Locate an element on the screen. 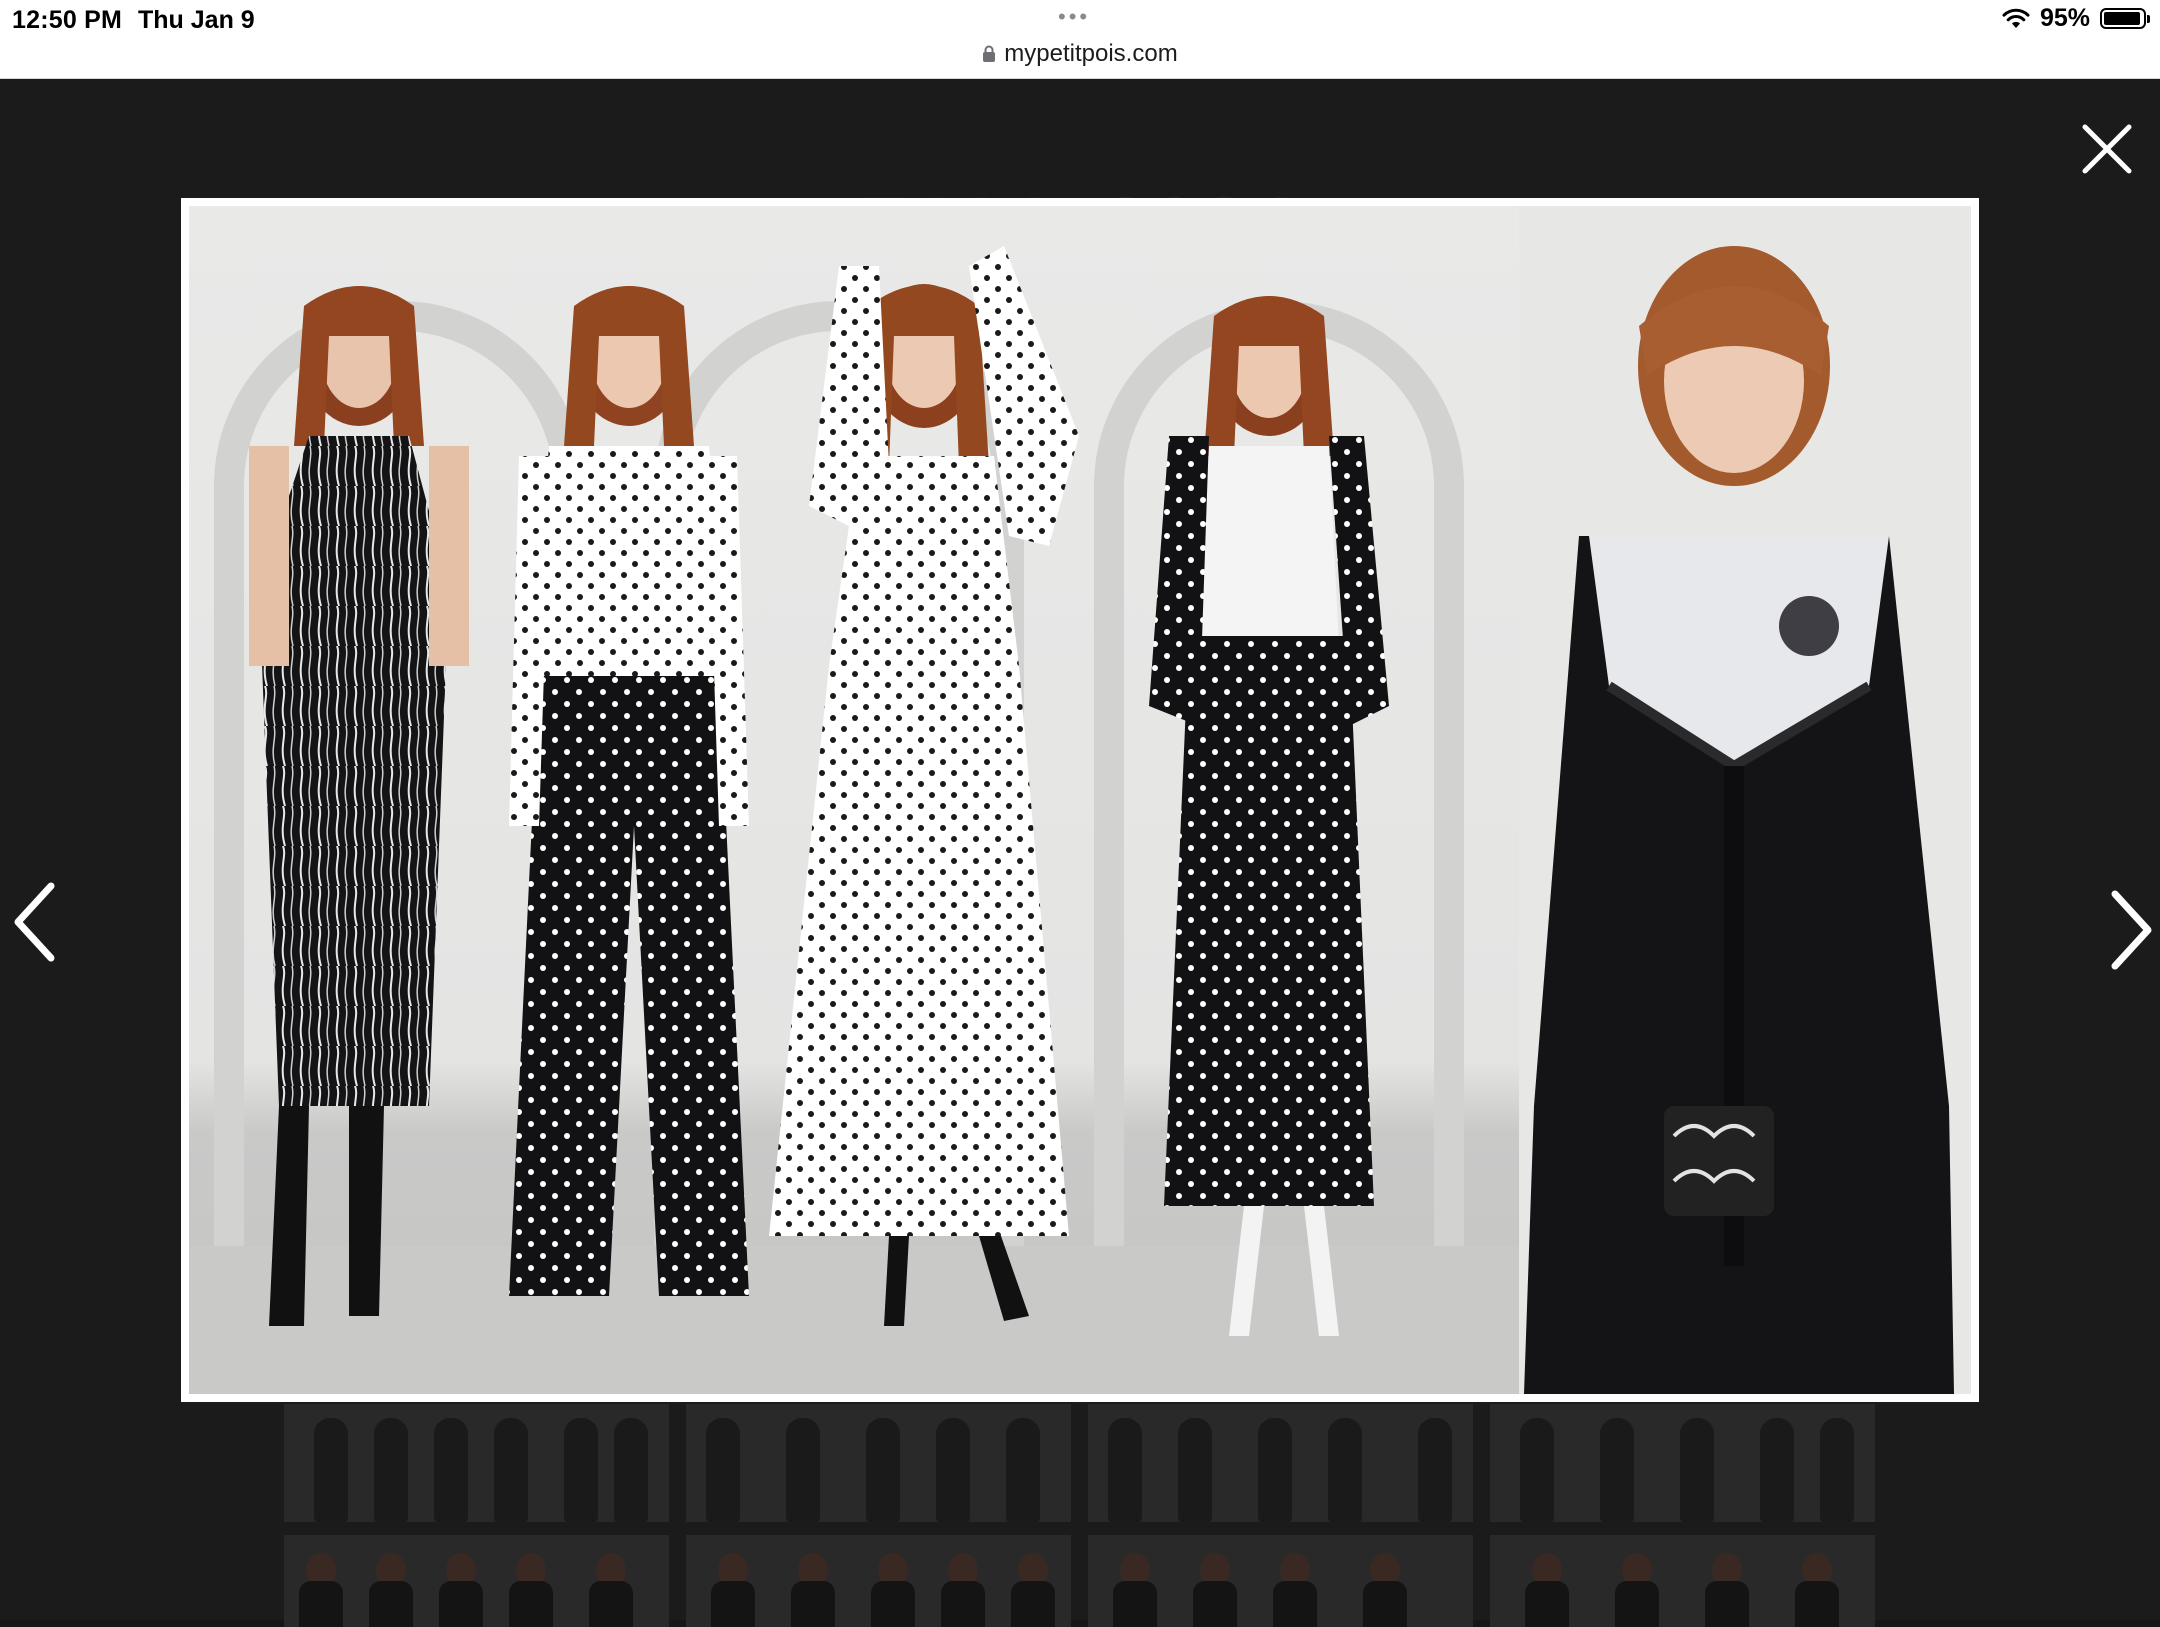  status-date: Thu Jan 9 is located at coordinates (196, 20).